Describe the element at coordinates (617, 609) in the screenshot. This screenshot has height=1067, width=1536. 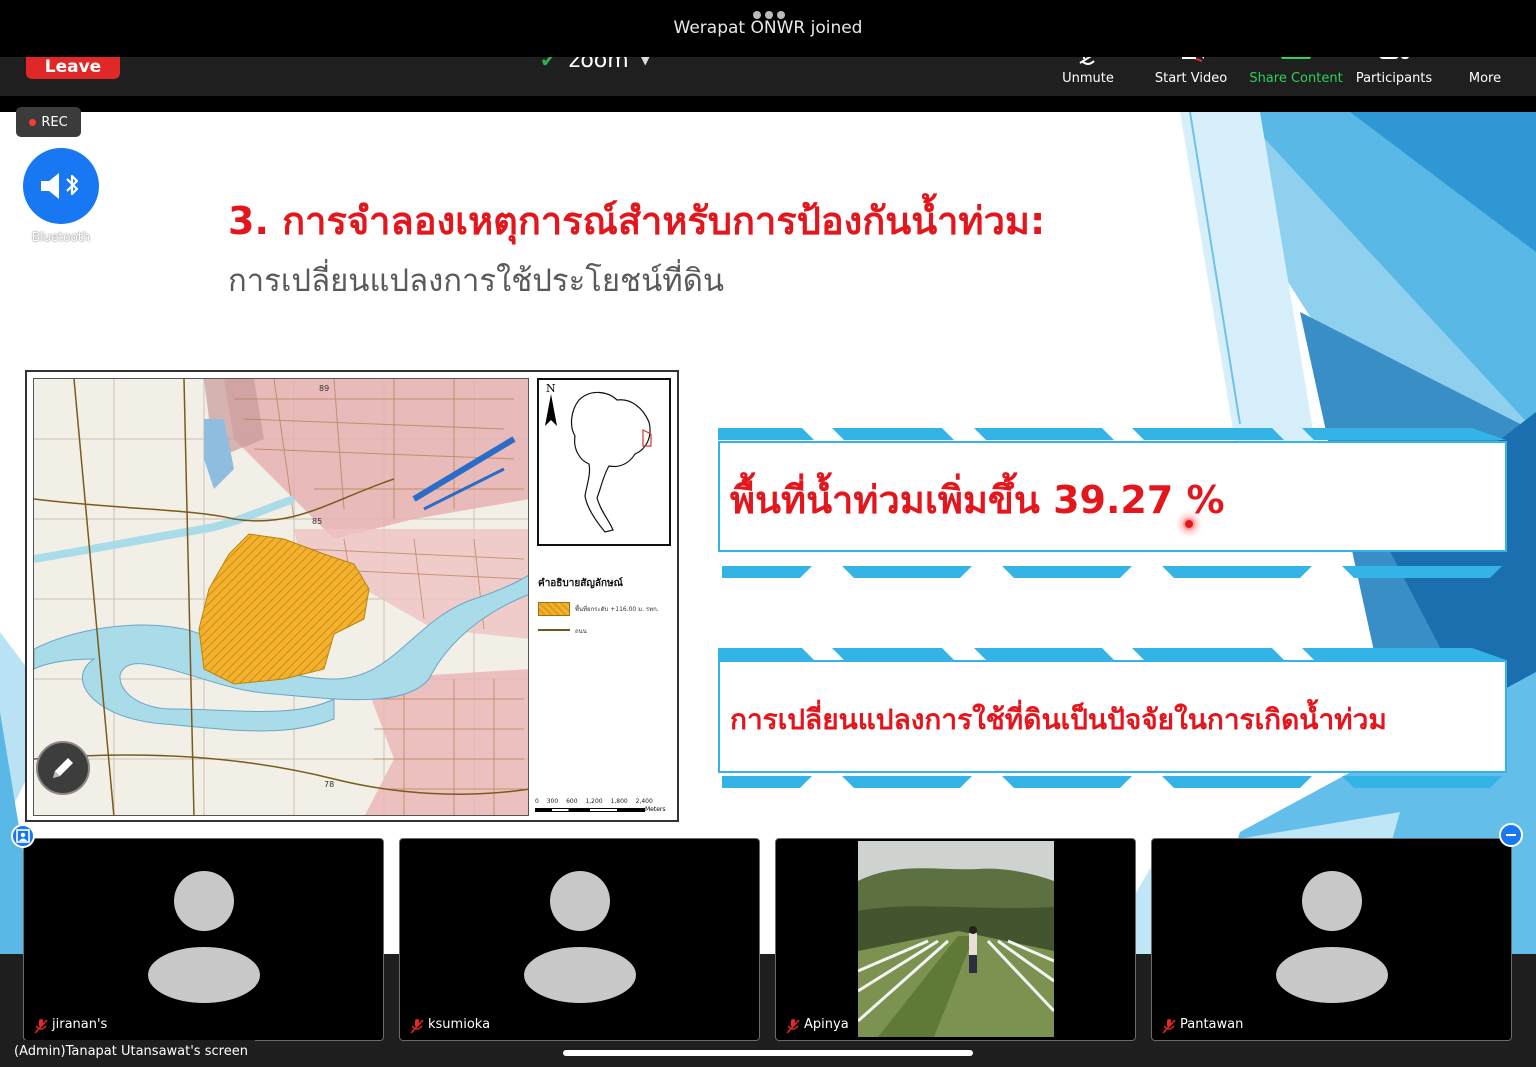
I see `legend-flood-label: พื้นที่ยกระดับ +116.00 ม. รทก.` at that location.